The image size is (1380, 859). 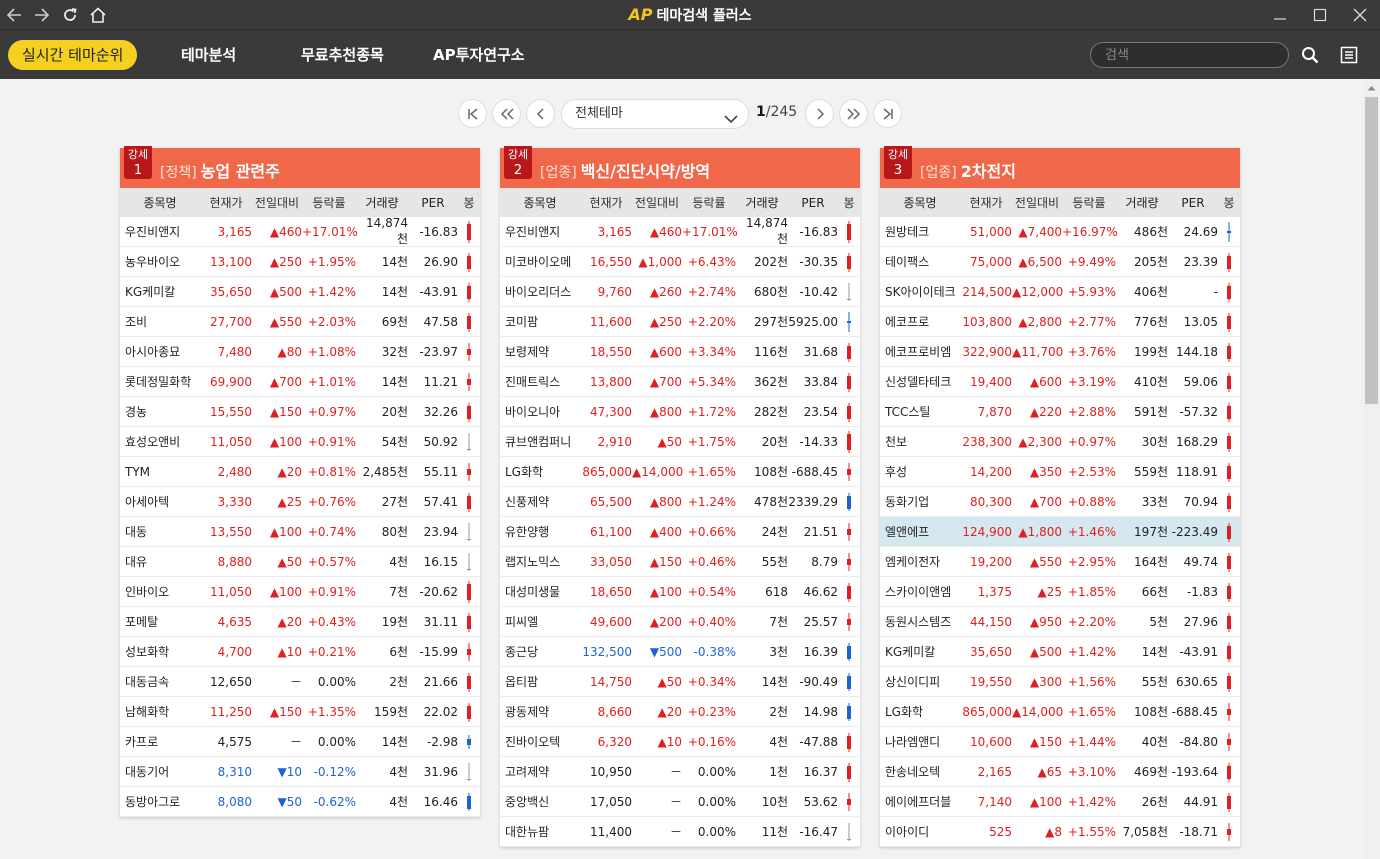 What do you see at coordinates (680, 592) in the screenshot?
I see `stock-row: 대성미생물 18,650 ▲100 +0.54% 618 46.62` at bounding box center [680, 592].